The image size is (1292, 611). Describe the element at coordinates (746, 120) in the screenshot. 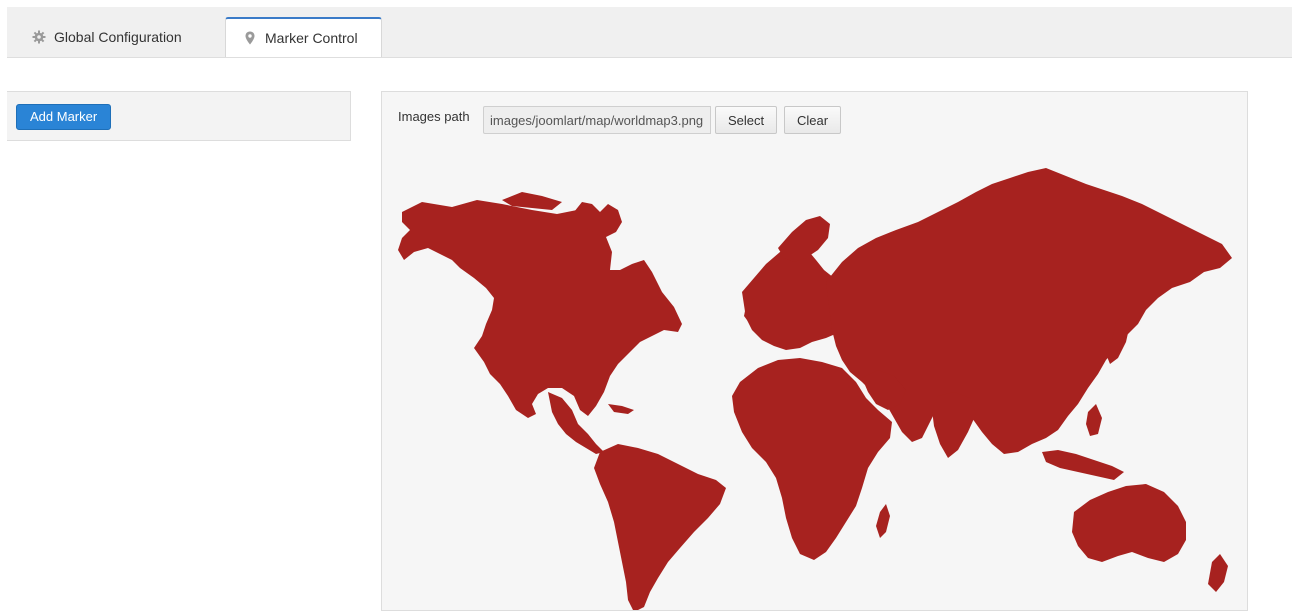

I see `select-button: Select` at that location.